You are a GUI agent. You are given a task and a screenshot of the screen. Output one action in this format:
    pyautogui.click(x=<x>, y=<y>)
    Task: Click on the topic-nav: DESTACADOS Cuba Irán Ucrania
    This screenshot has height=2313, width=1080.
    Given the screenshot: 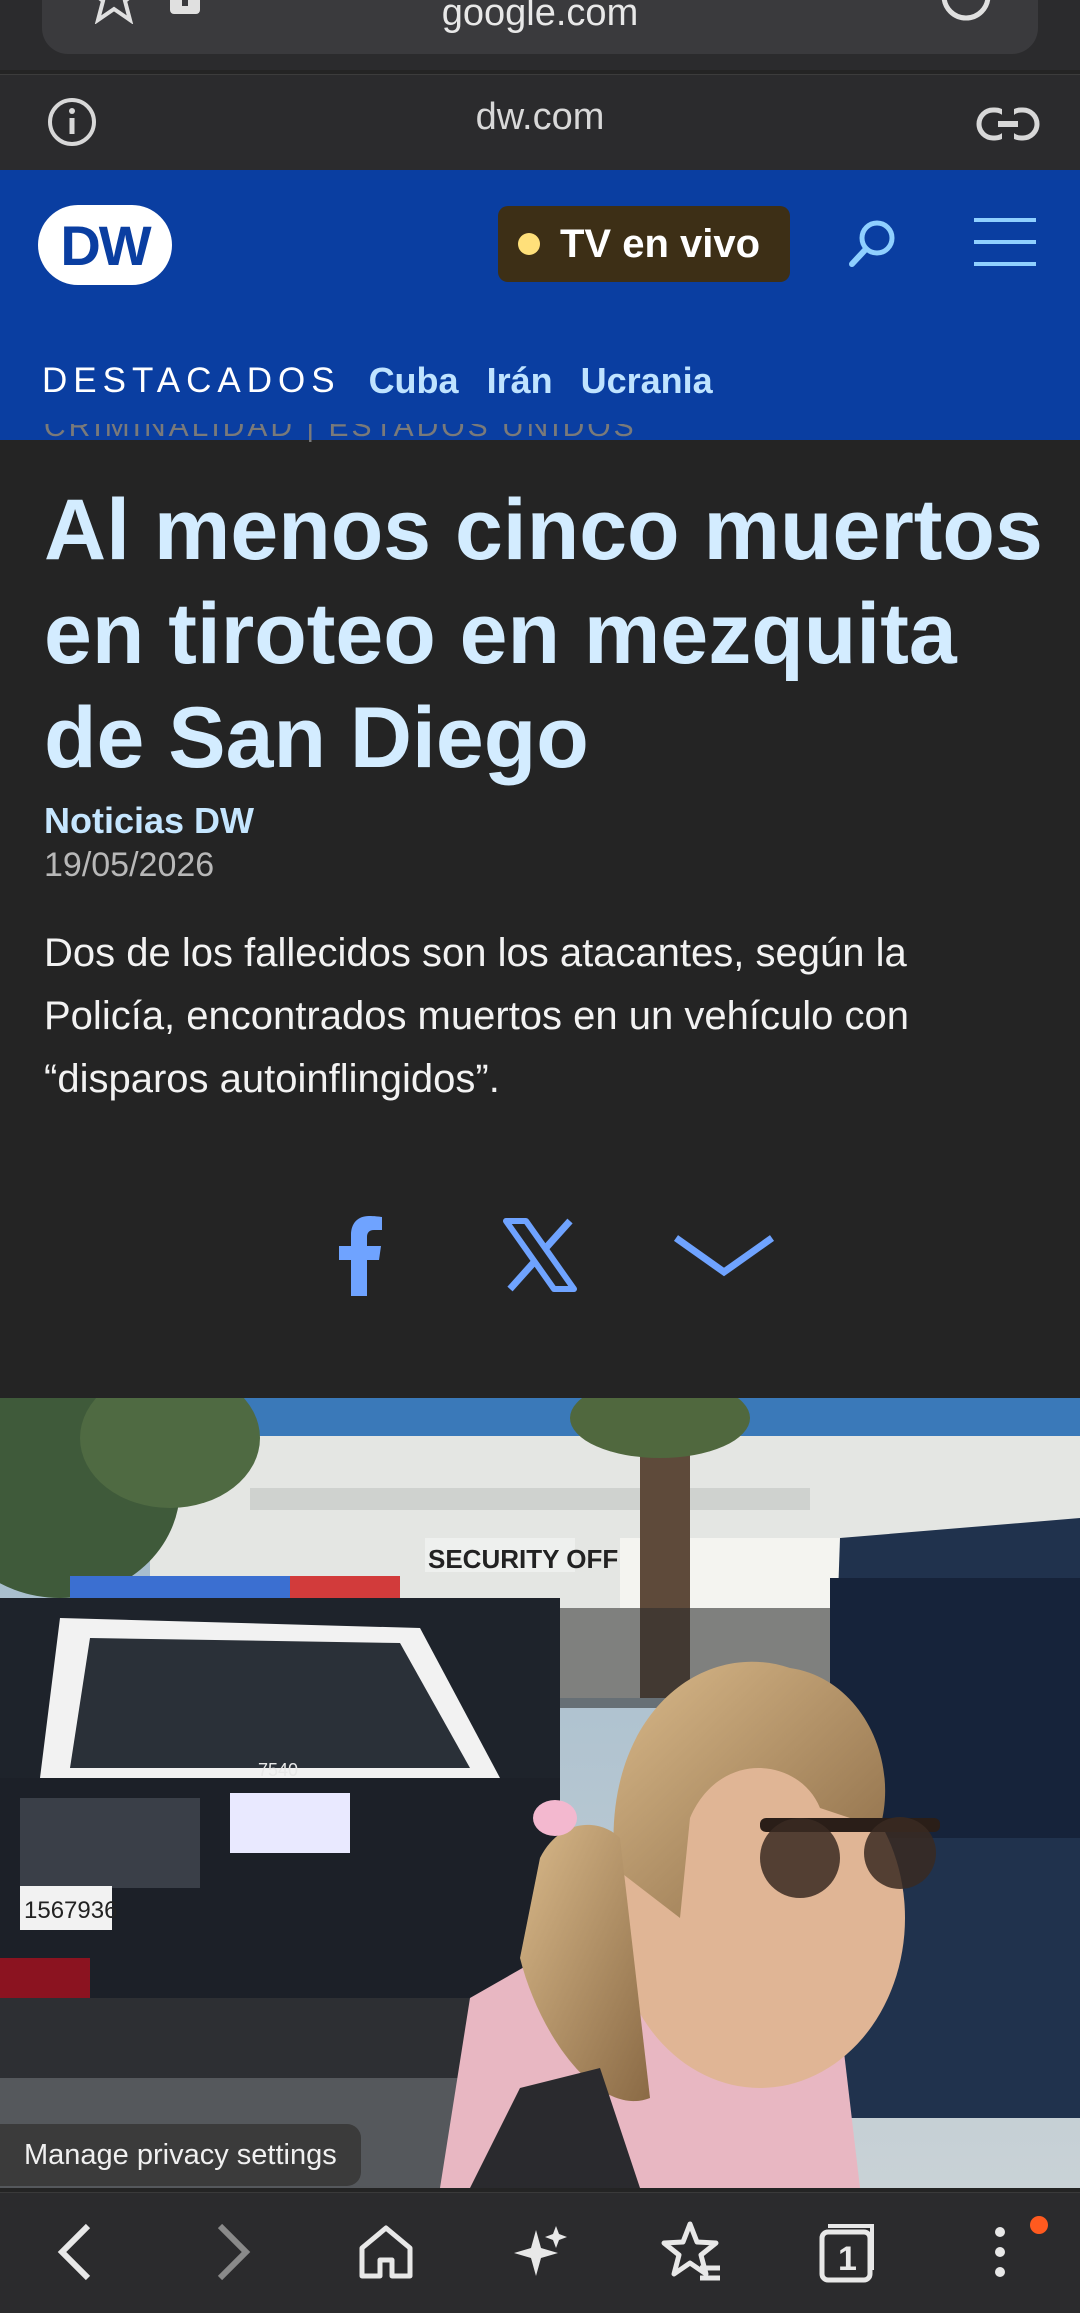 What is the action you would take?
    pyautogui.click(x=377, y=381)
    